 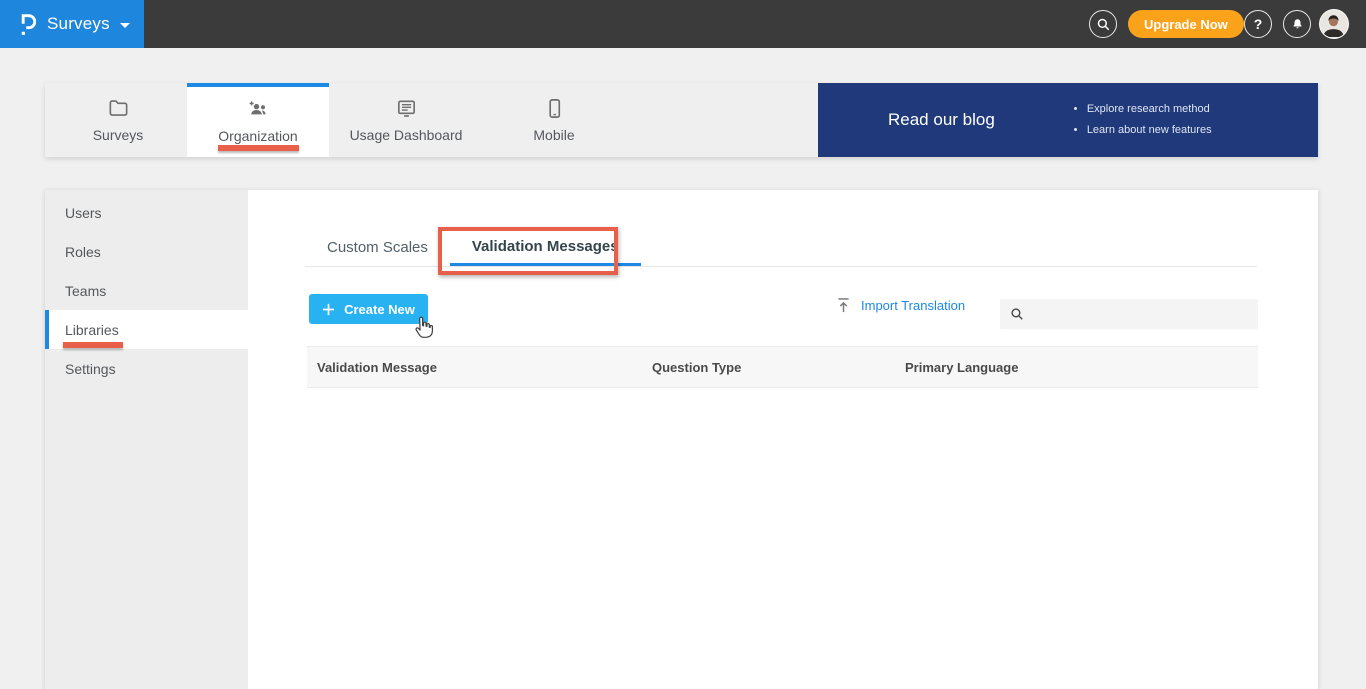 I want to click on library-tabs: Custom Scales Validation Messages, so click(x=473, y=247).